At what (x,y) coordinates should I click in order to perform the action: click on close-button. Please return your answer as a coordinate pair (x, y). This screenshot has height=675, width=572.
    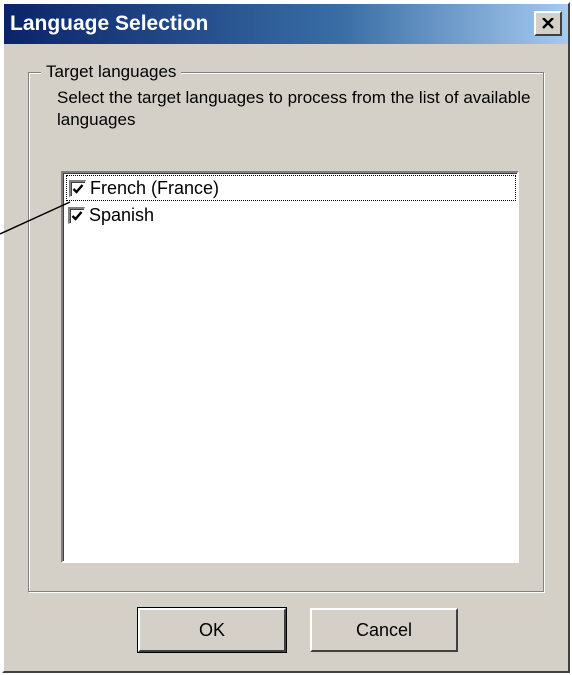
    Looking at the image, I should click on (548, 23).